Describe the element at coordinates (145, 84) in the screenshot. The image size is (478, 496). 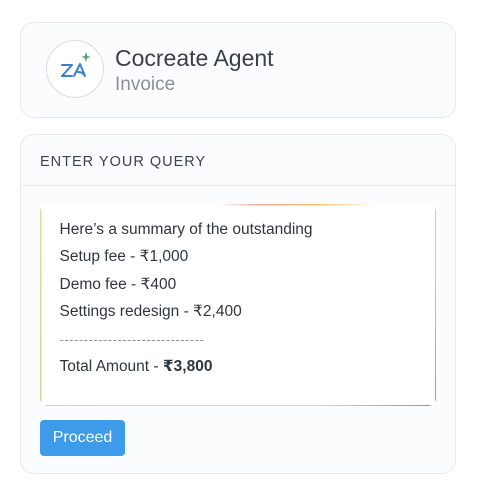
I see `agent-subtitle: Invoice` at that location.